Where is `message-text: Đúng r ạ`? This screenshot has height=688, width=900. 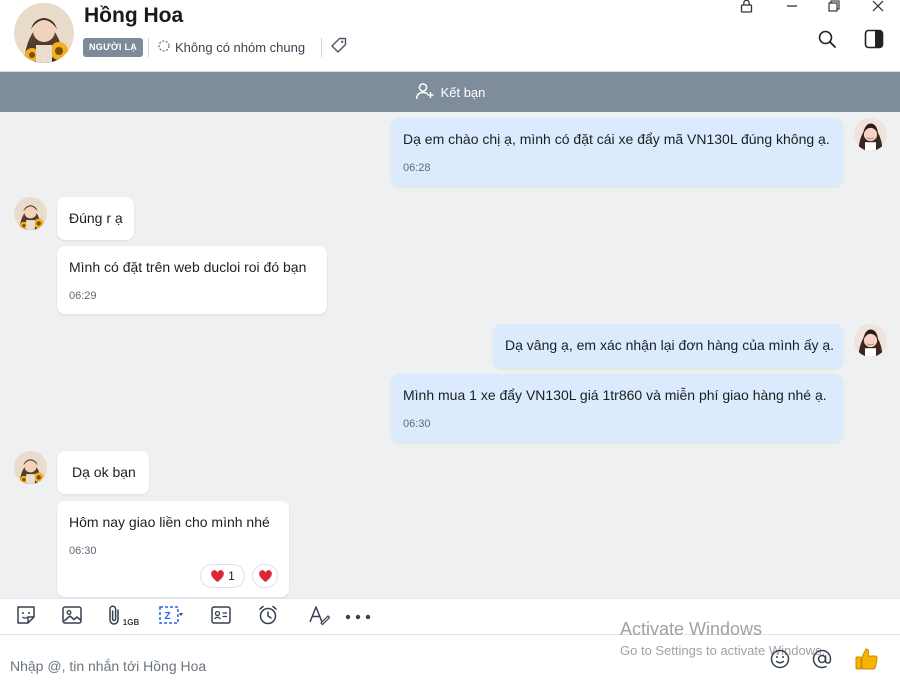 message-text: Đúng r ạ is located at coordinates (96, 218).